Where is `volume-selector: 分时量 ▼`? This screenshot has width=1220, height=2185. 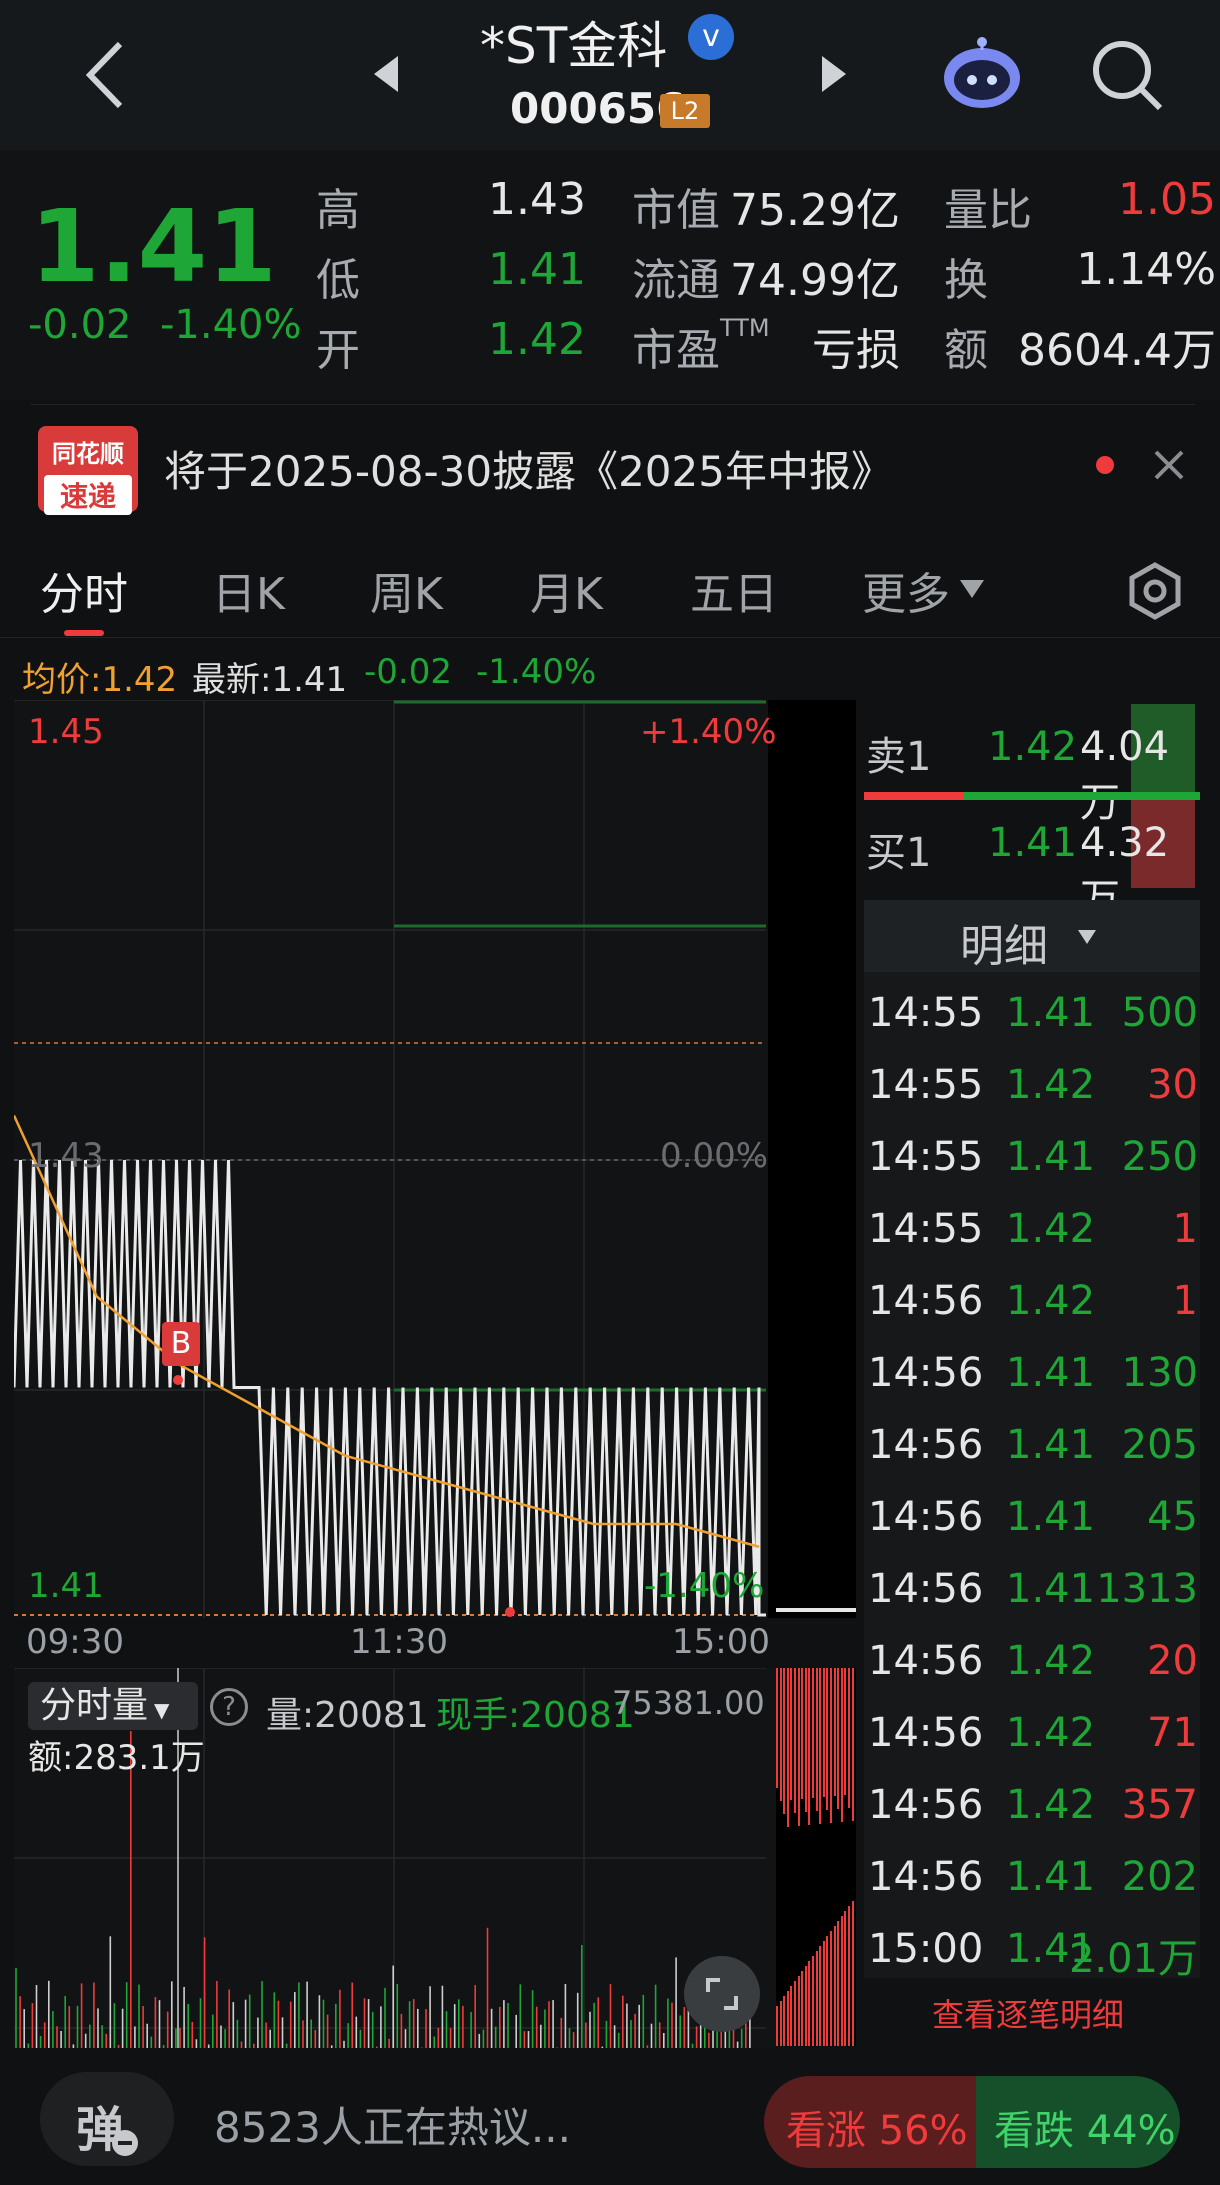 volume-selector: 分时量 ▼ is located at coordinates (113, 1706).